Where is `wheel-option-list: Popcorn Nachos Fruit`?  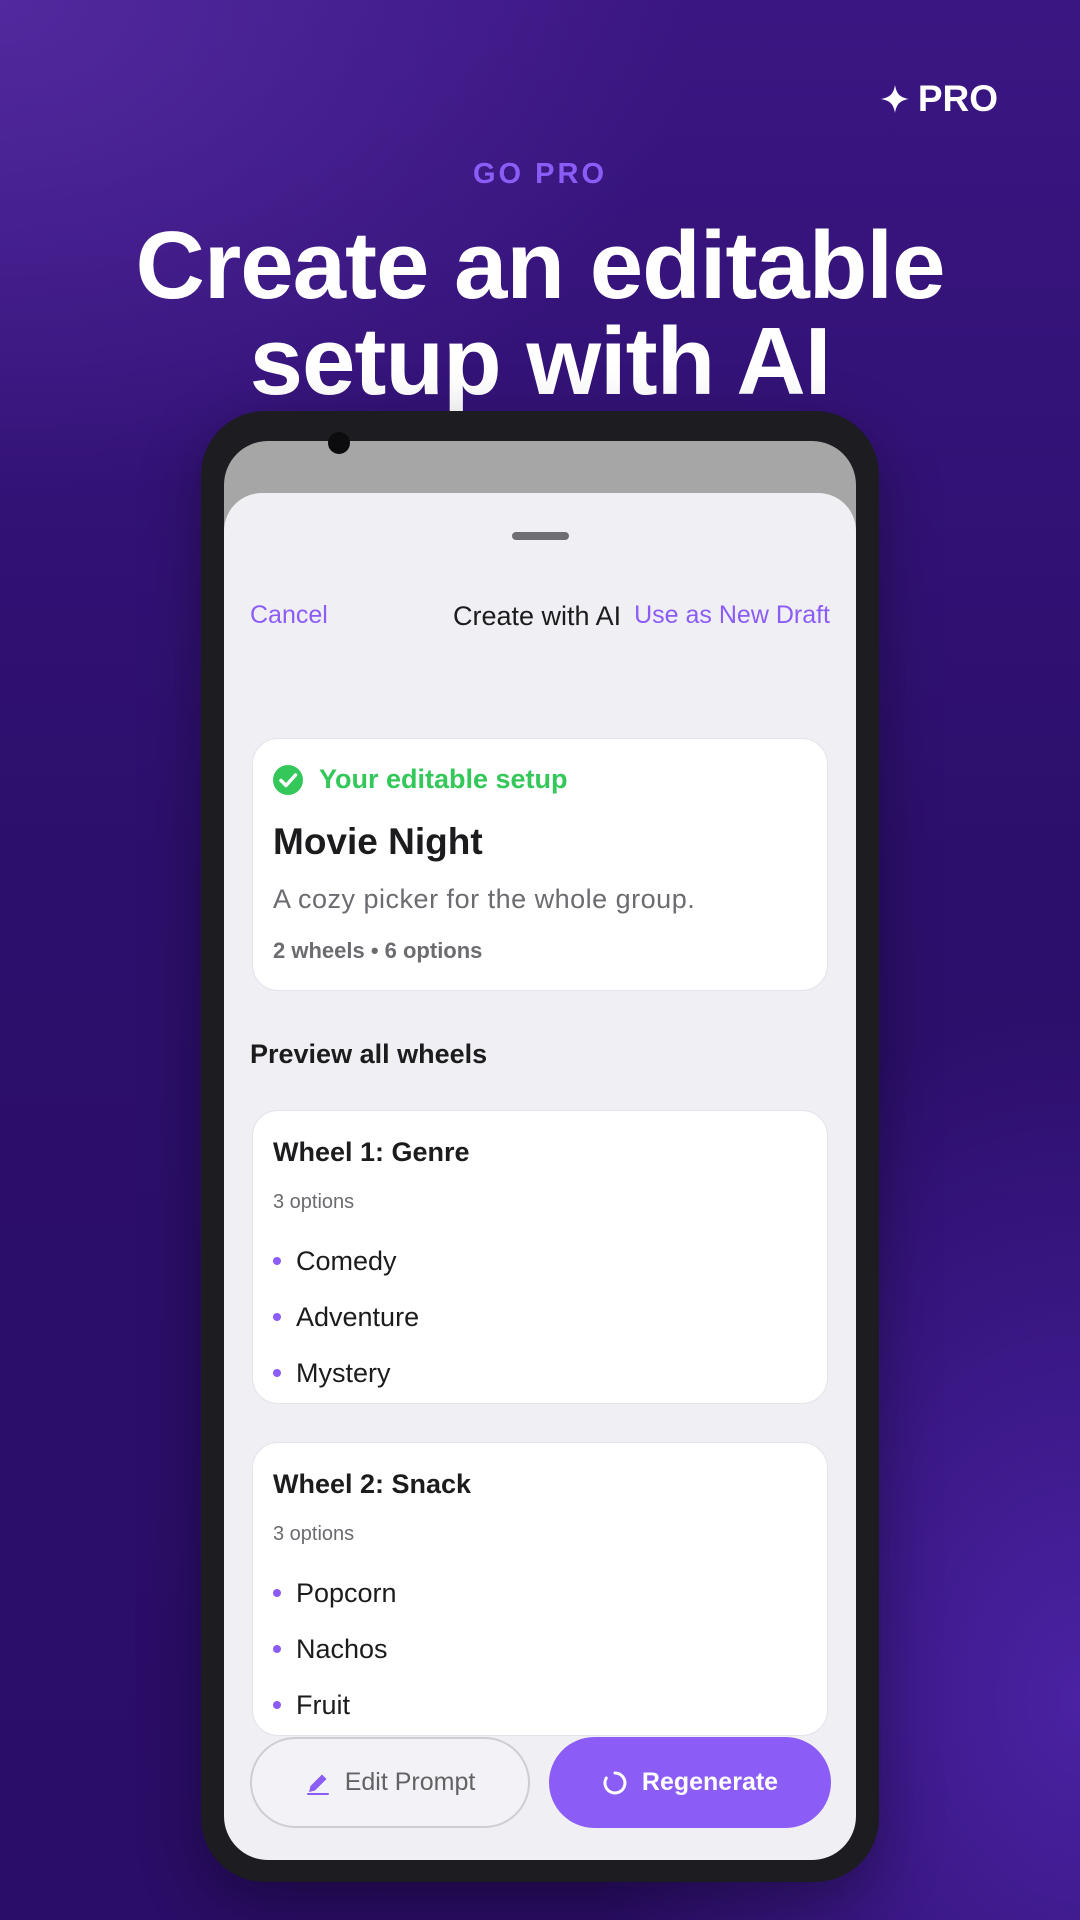
wheel-option-list: Popcorn Nachos Fruit is located at coordinates (335, 1649).